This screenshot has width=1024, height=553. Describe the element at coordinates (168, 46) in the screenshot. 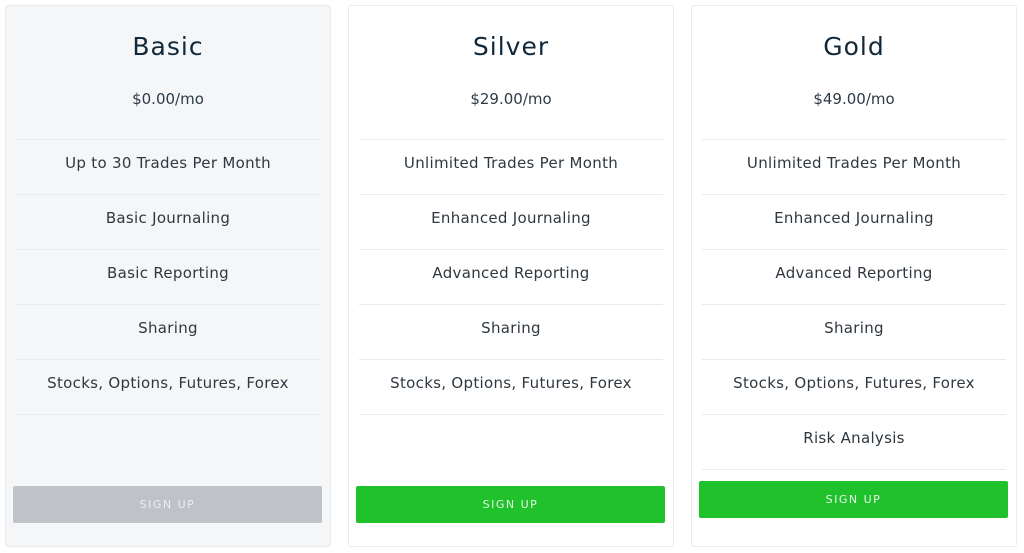

I see `plan-title: Basic` at that location.